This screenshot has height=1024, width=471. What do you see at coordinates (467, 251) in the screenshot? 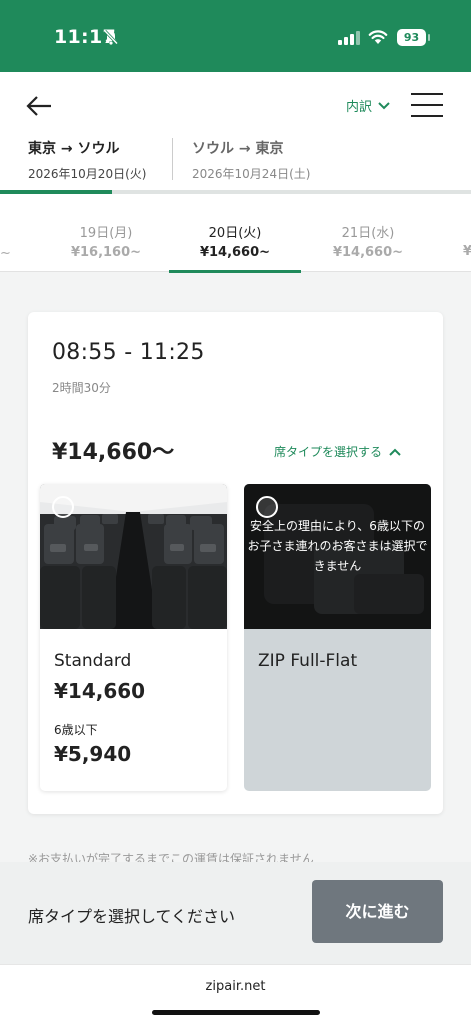
I see `date-tab-partial-right: ¥` at bounding box center [467, 251].